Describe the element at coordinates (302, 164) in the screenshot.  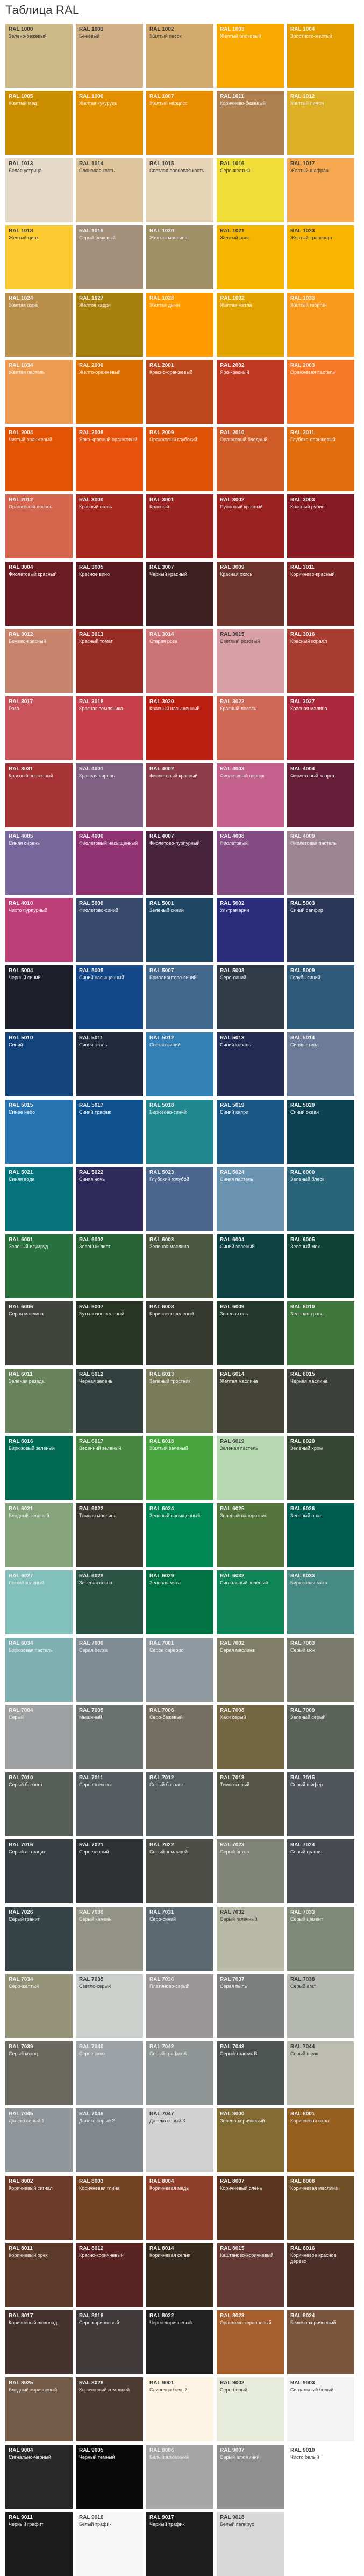
I see `swatch-code: RAL 1017` at that location.